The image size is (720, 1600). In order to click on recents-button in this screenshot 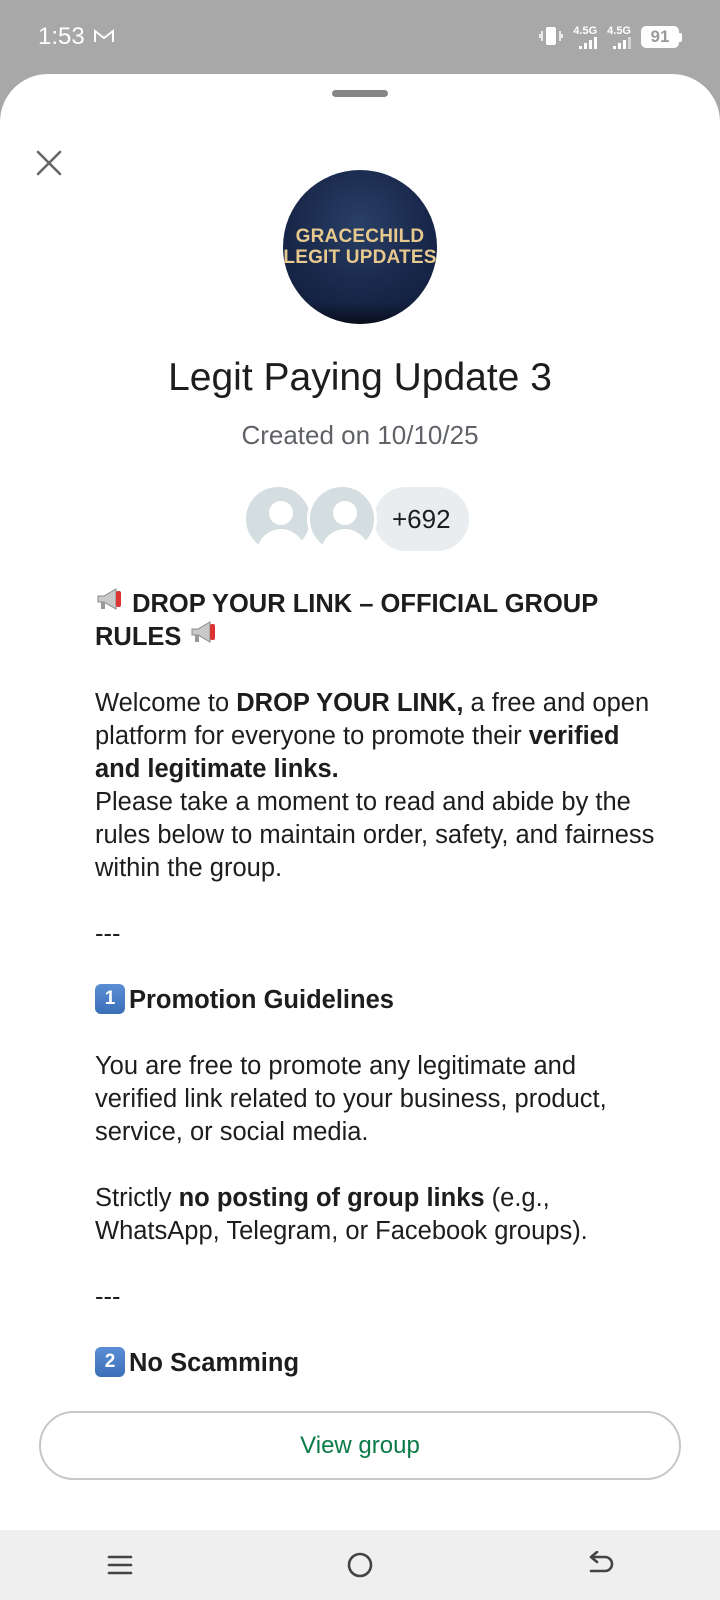, I will do `click(120, 1565)`.